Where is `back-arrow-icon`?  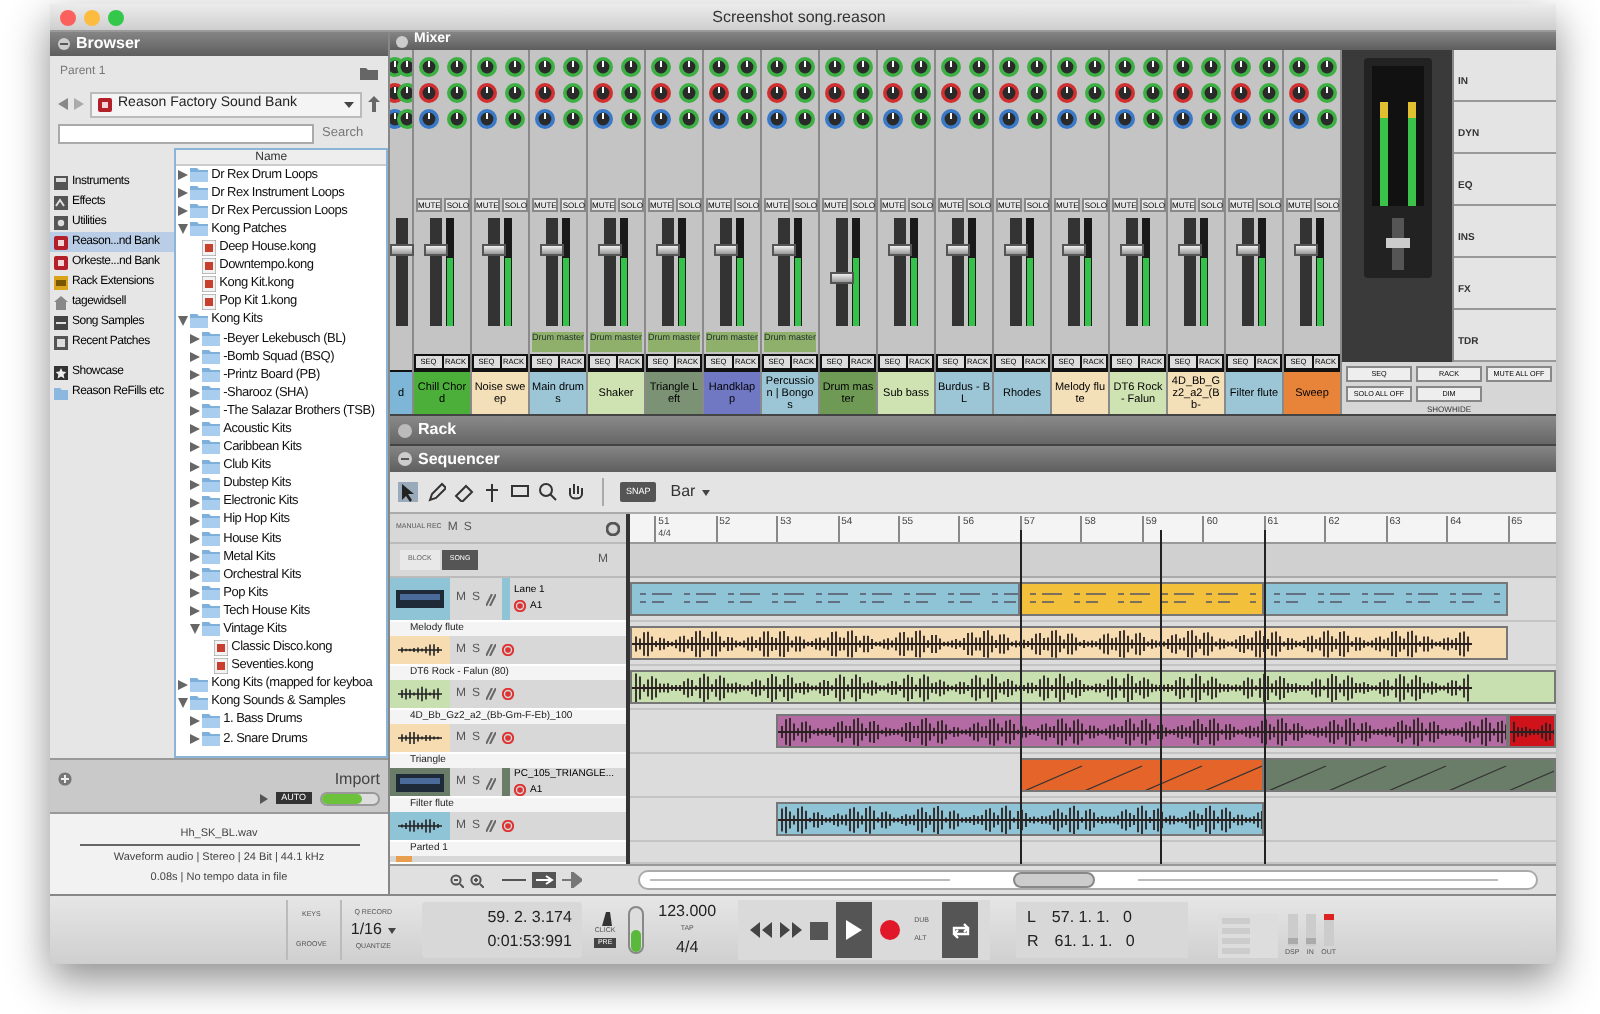 back-arrow-icon is located at coordinates (63, 104).